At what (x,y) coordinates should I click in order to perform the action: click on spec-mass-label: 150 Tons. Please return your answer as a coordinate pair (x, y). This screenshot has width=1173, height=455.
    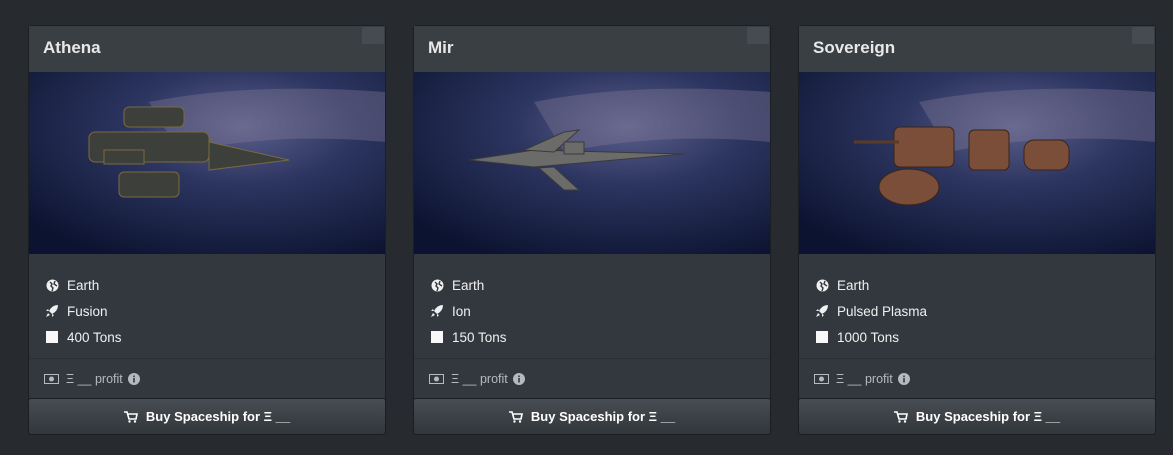
    Looking at the image, I should click on (479, 337).